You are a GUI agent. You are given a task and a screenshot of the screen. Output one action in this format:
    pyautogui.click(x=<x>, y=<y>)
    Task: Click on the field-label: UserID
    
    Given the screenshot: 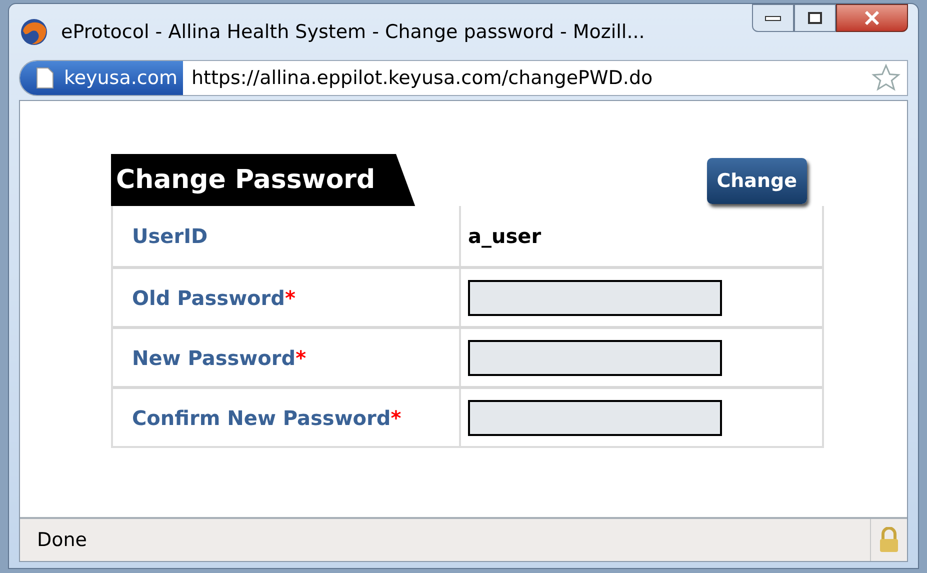 What is the action you would take?
    pyautogui.click(x=170, y=236)
    